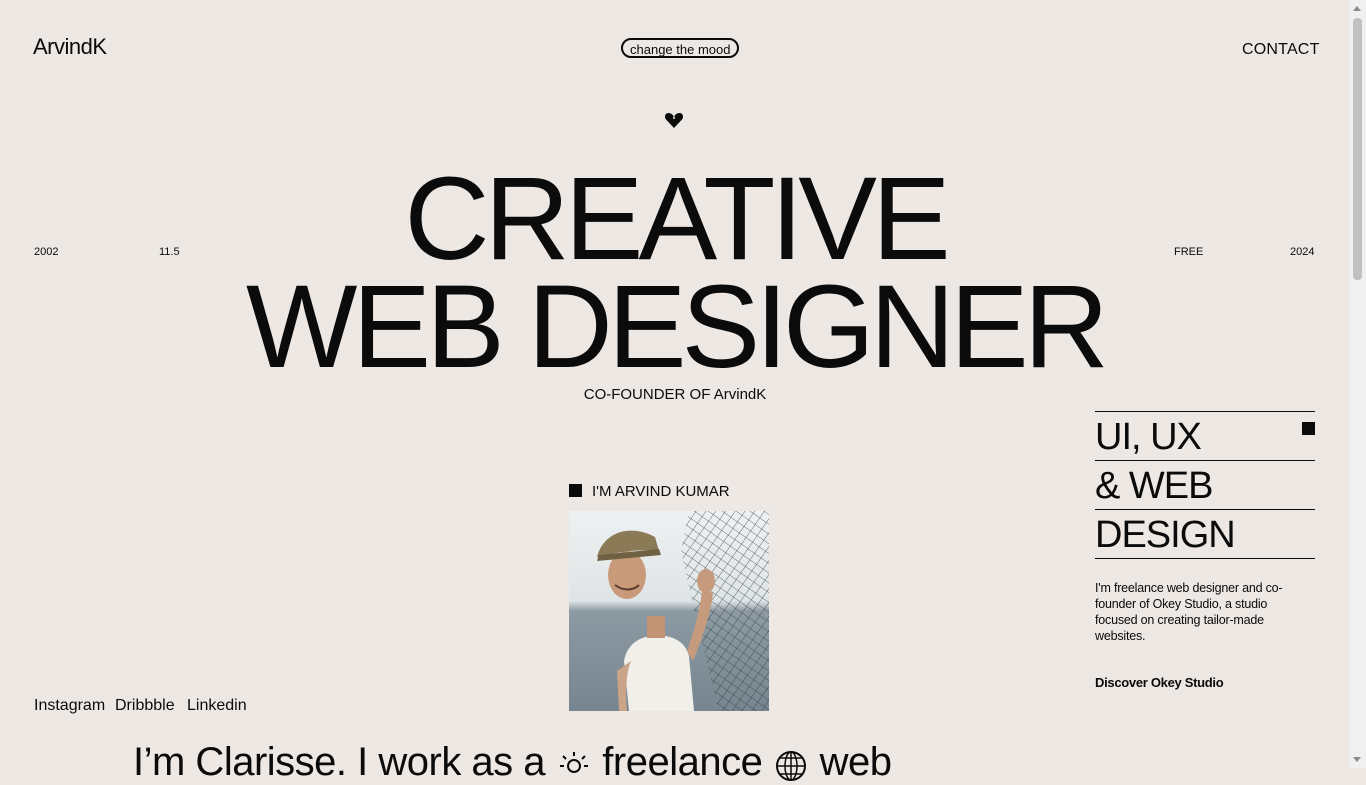  Describe the element at coordinates (573, 763) in the screenshot. I see `sun-icon` at that location.